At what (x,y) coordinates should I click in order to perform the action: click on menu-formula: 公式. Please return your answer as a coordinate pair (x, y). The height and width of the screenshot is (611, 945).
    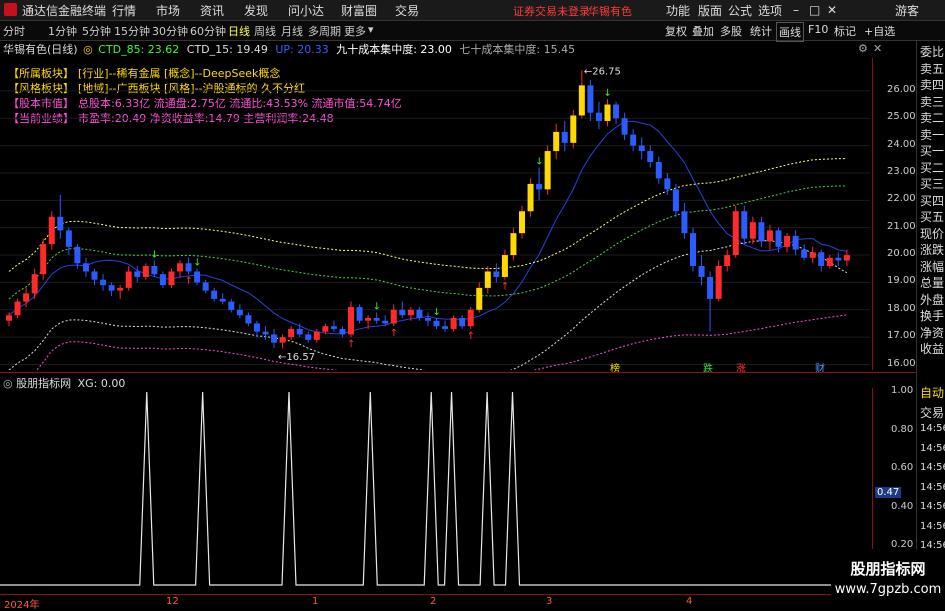
    Looking at the image, I should click on (740, 10).